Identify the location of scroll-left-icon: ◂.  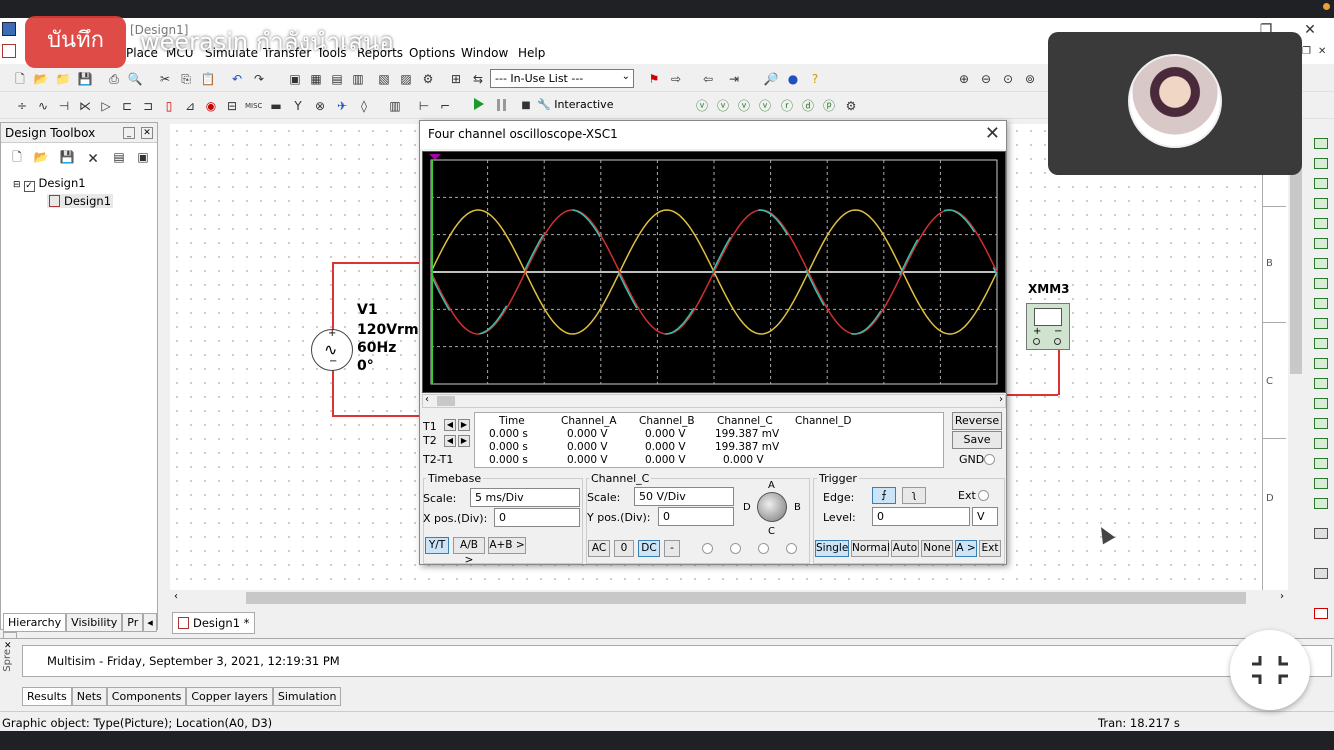
(150, 622).